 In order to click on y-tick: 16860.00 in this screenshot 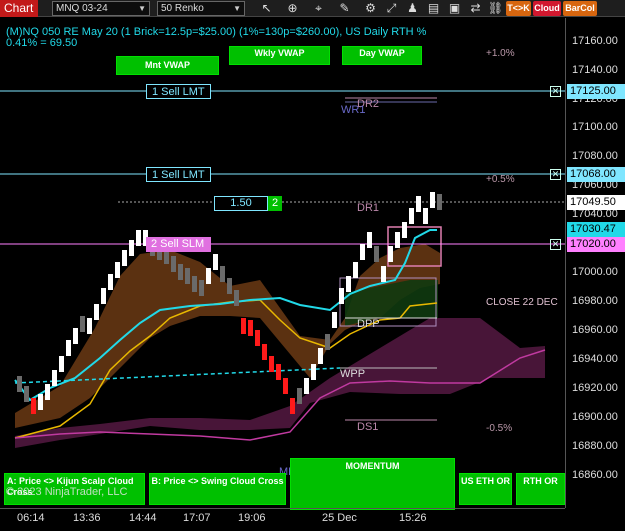, I will do `click(595, 475)`.